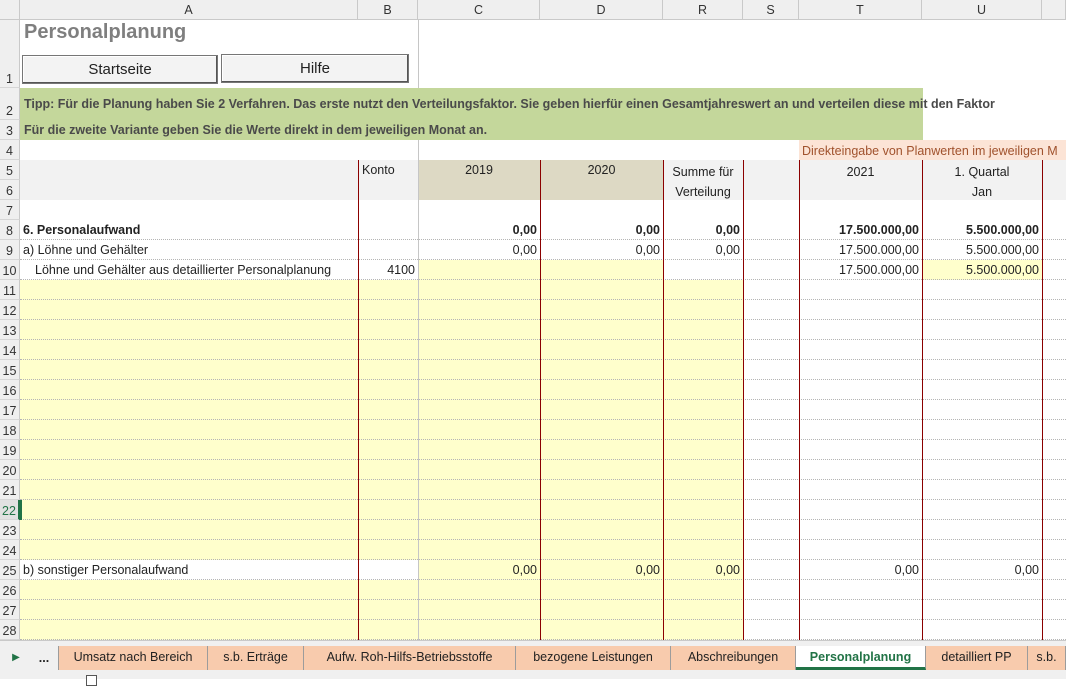 The height and width of the screenshot is (686, 1066). Describe the element at coordinates (860, 172) in the screenshot. I see `header-2021: 2021` at that location.